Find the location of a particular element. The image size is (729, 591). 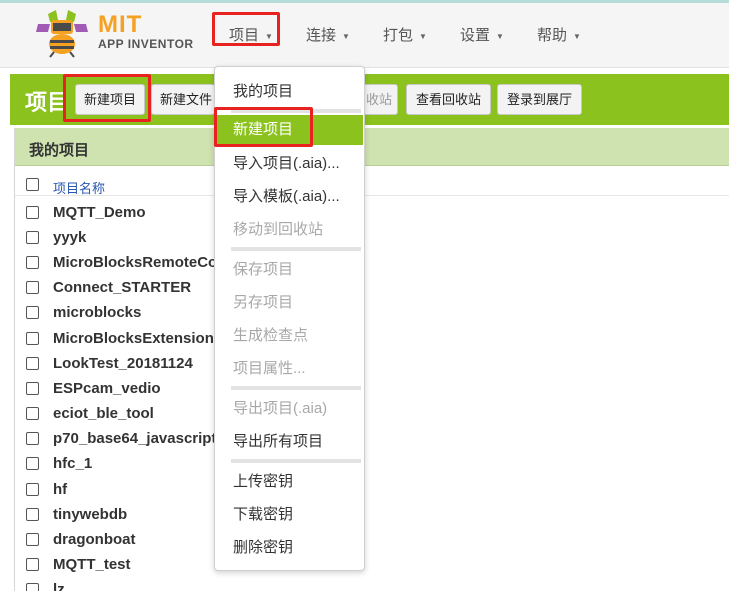

project-name: yyyk is located at coordinates (69, 237).